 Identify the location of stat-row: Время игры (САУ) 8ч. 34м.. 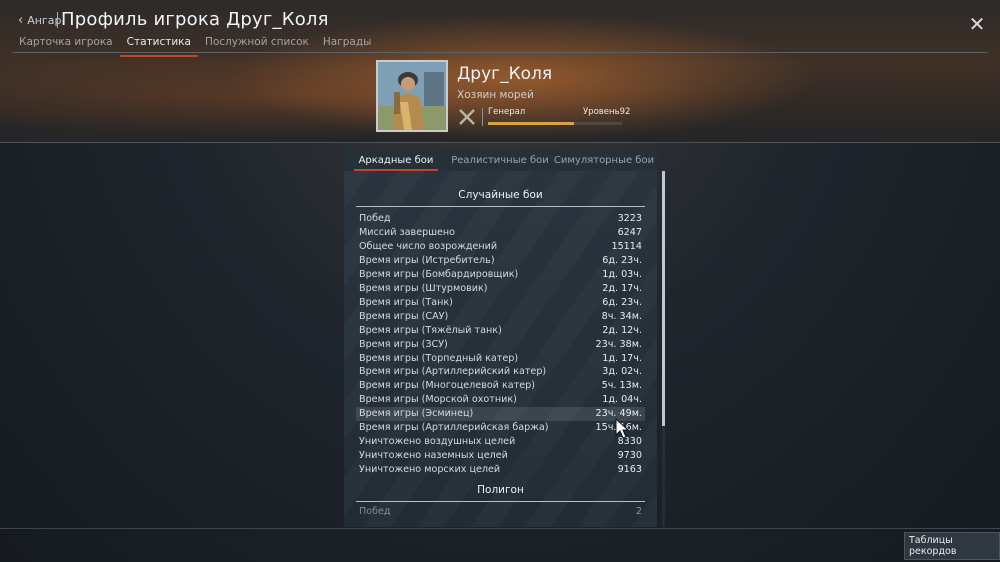
(500, 317).